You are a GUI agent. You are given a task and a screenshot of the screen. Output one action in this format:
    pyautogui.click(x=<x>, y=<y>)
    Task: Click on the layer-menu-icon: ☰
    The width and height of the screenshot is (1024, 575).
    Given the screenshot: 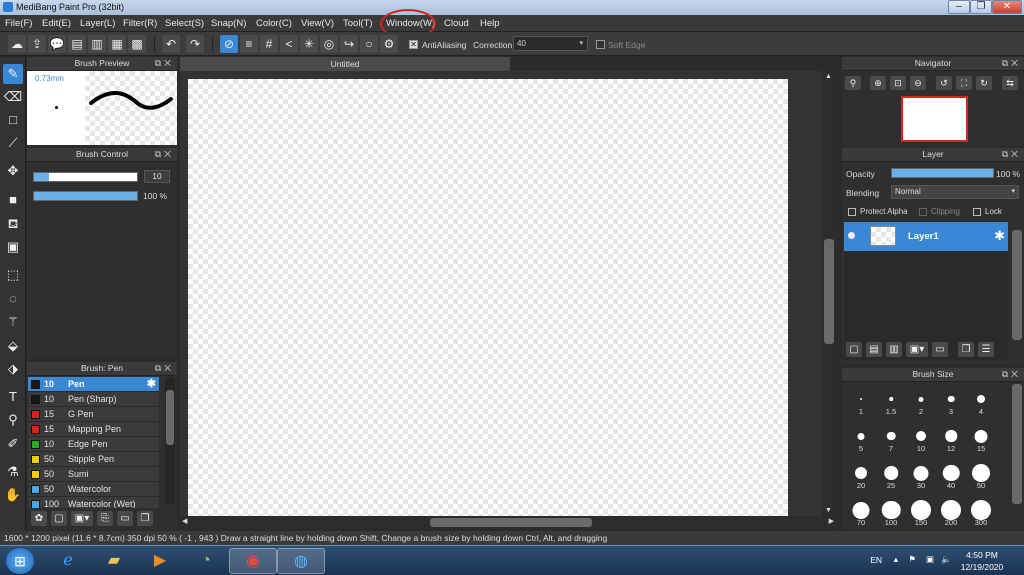 What is the action you would take?
    pyautogui.click(x=986, y=349)
    